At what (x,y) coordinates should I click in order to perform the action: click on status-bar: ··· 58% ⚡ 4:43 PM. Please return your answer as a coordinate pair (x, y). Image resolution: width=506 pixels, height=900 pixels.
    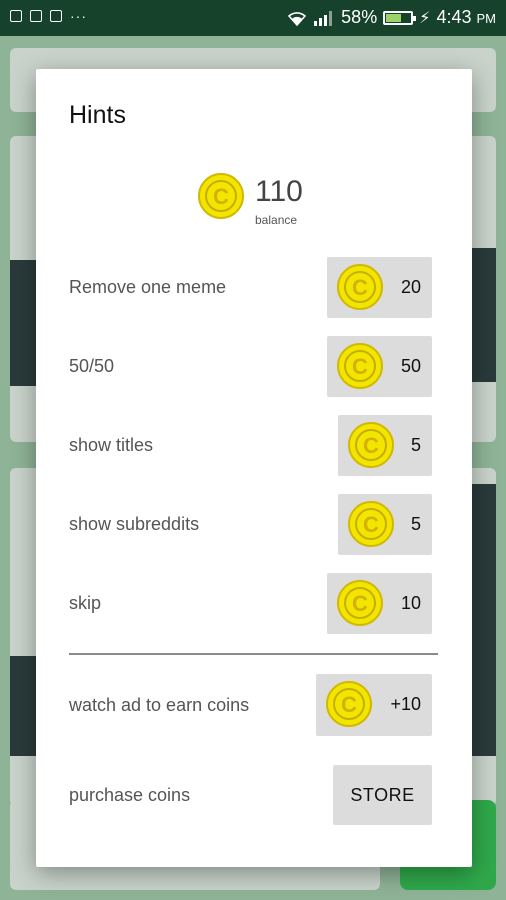
    Looking at the image, I should click on (253, 18).